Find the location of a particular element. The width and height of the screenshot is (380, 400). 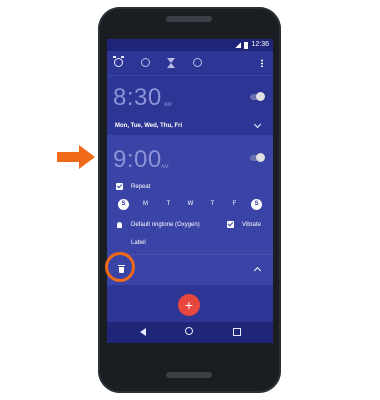

clock-icon is located at coordinates (145, 62).